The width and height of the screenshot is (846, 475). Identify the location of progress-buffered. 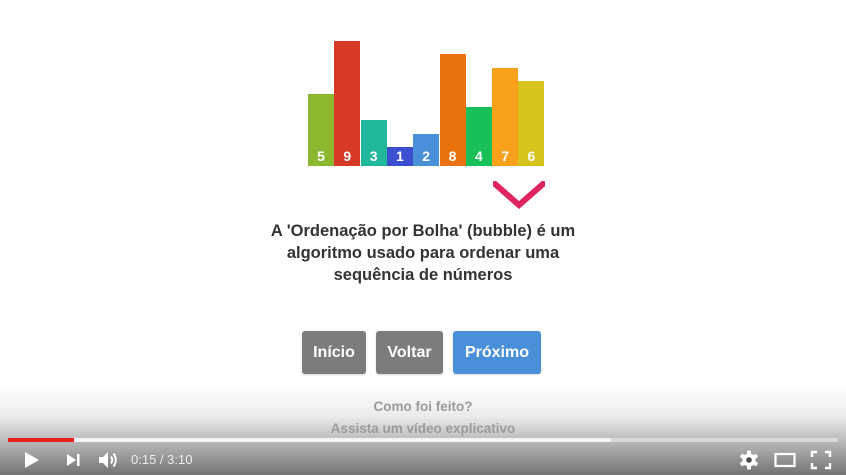
(310, 440).